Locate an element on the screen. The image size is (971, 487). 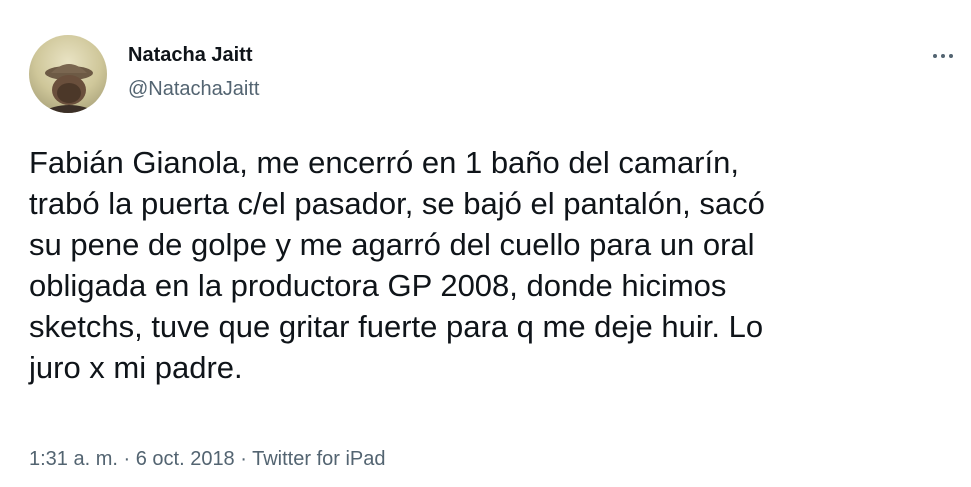
avatar is located at coordinates (68, 74).